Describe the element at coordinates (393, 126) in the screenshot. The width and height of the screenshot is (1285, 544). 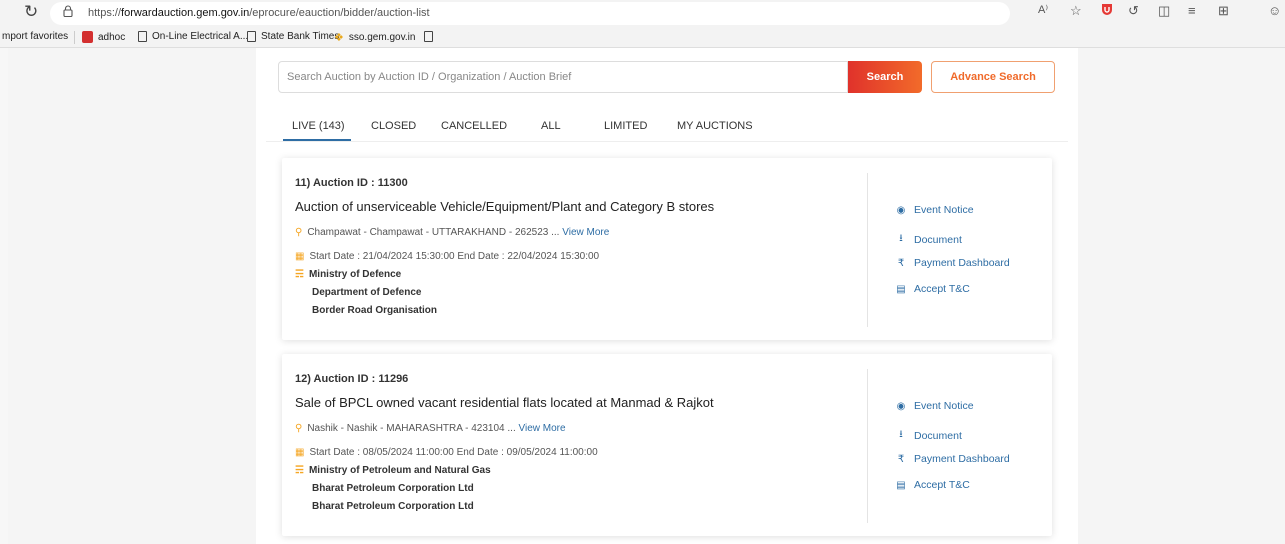
I see `tab-closed: CLOSED` at that location.